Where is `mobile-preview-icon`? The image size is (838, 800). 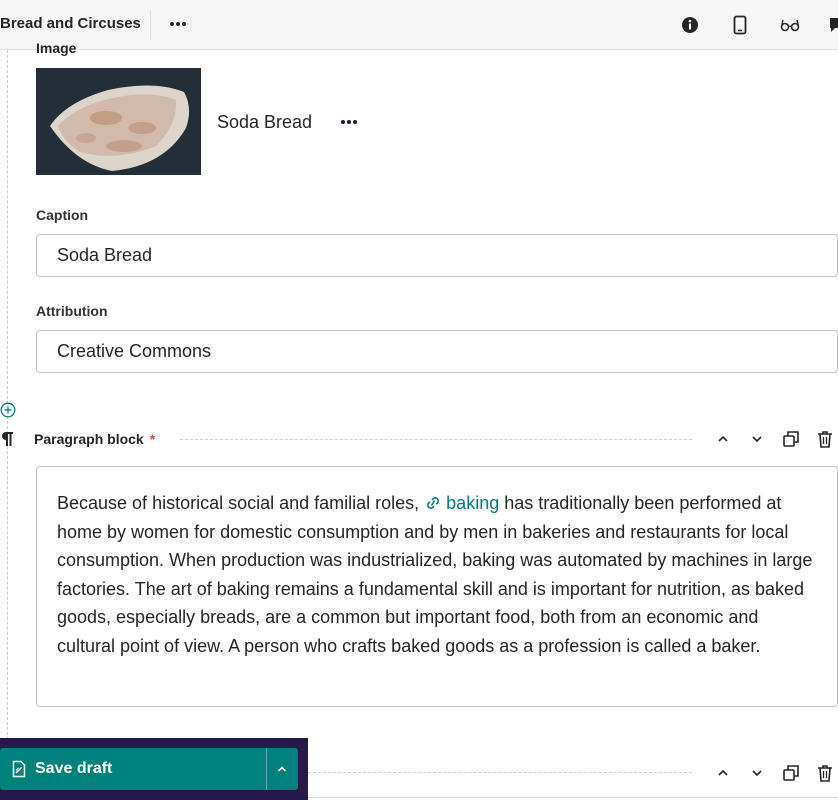 mobile-preview-icon is located at coordinates (740, 25).